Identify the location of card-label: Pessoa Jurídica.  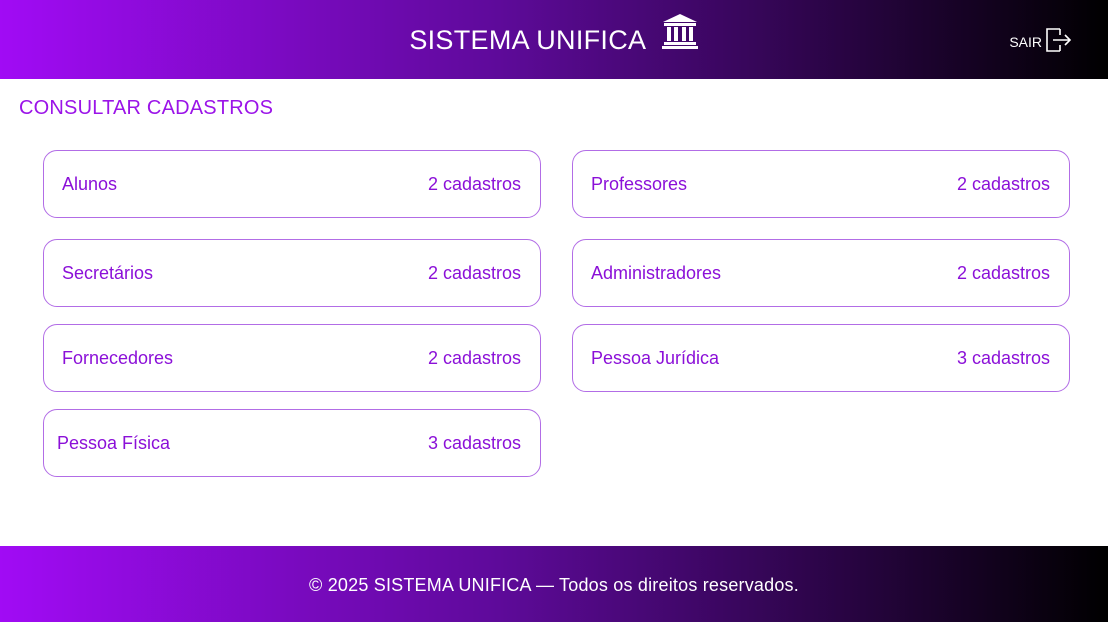
(655, 357).